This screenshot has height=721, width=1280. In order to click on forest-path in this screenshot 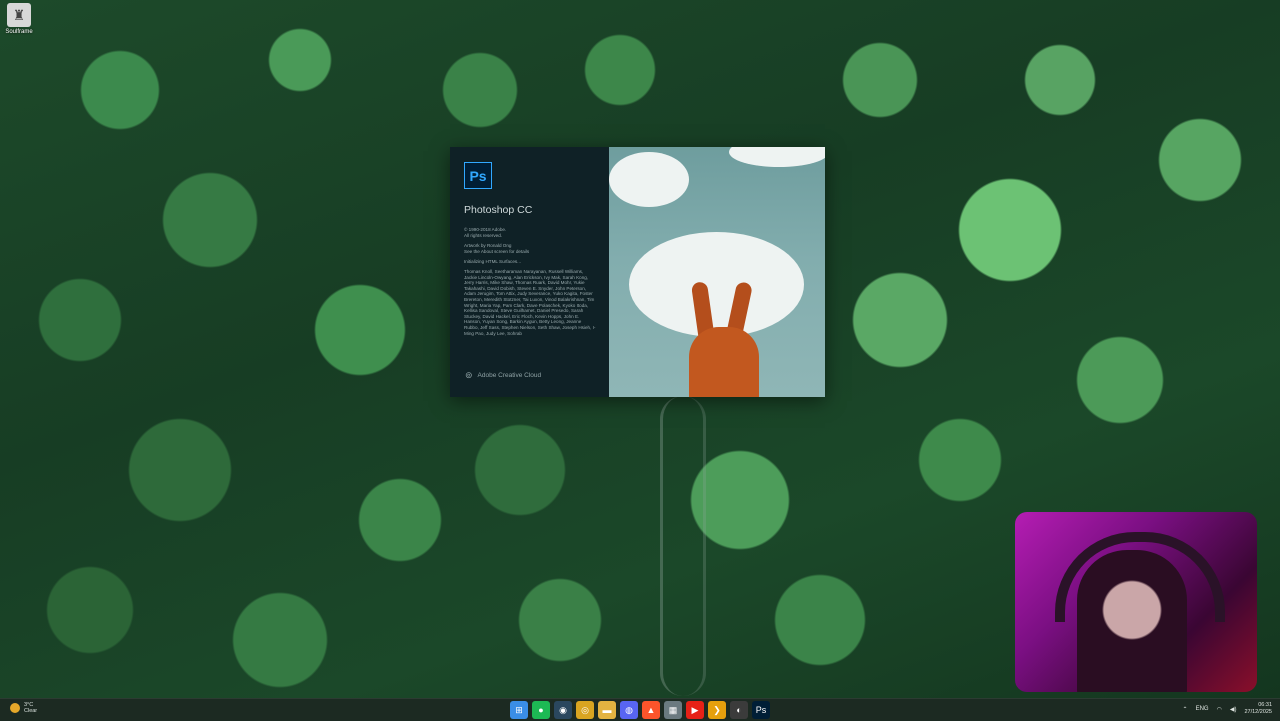, I will do `click(683, 546)`.